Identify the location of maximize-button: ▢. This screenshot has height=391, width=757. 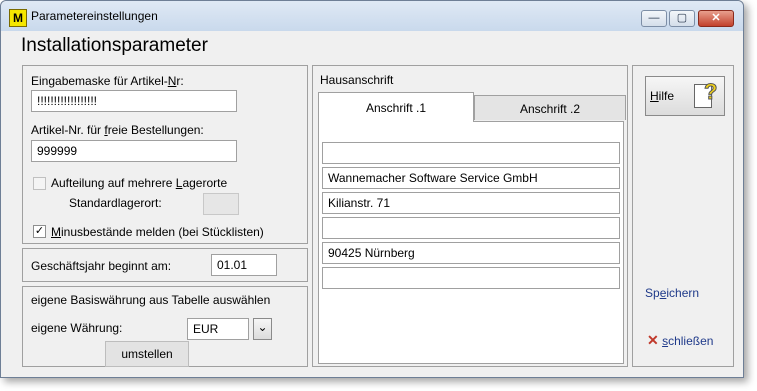
(682, 18).